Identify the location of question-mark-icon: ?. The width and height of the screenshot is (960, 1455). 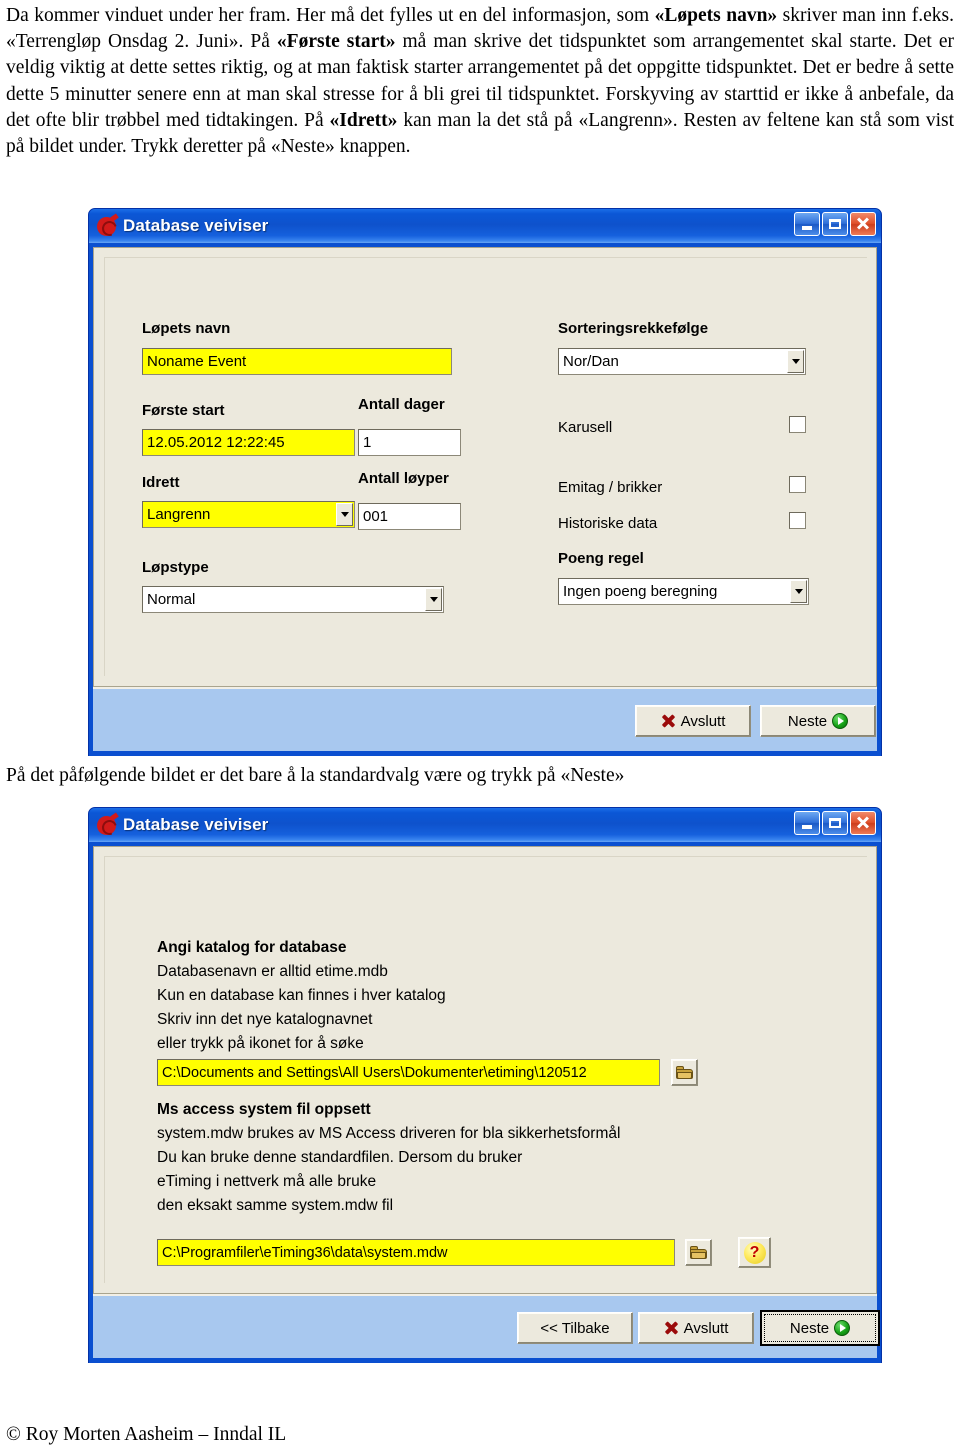
(754, 1252).